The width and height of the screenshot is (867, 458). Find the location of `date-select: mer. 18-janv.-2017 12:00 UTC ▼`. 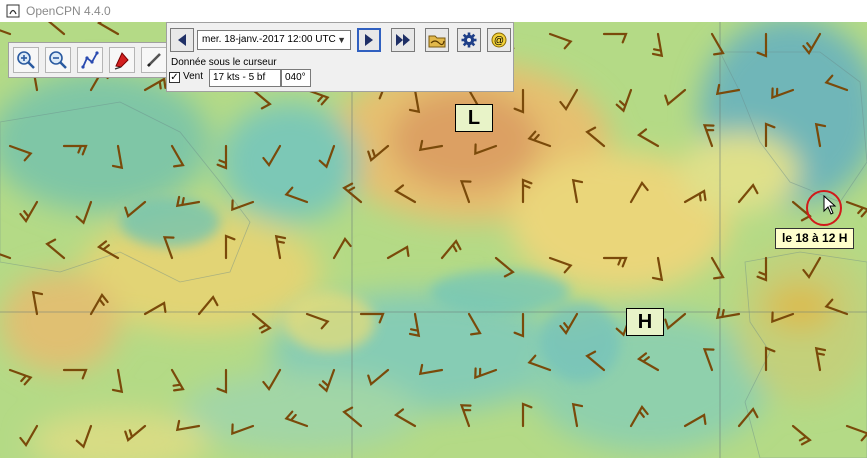

date-select: mer. 18-janv.-2017 12:00 UTC ▼ is located at coordinates (274, 40).